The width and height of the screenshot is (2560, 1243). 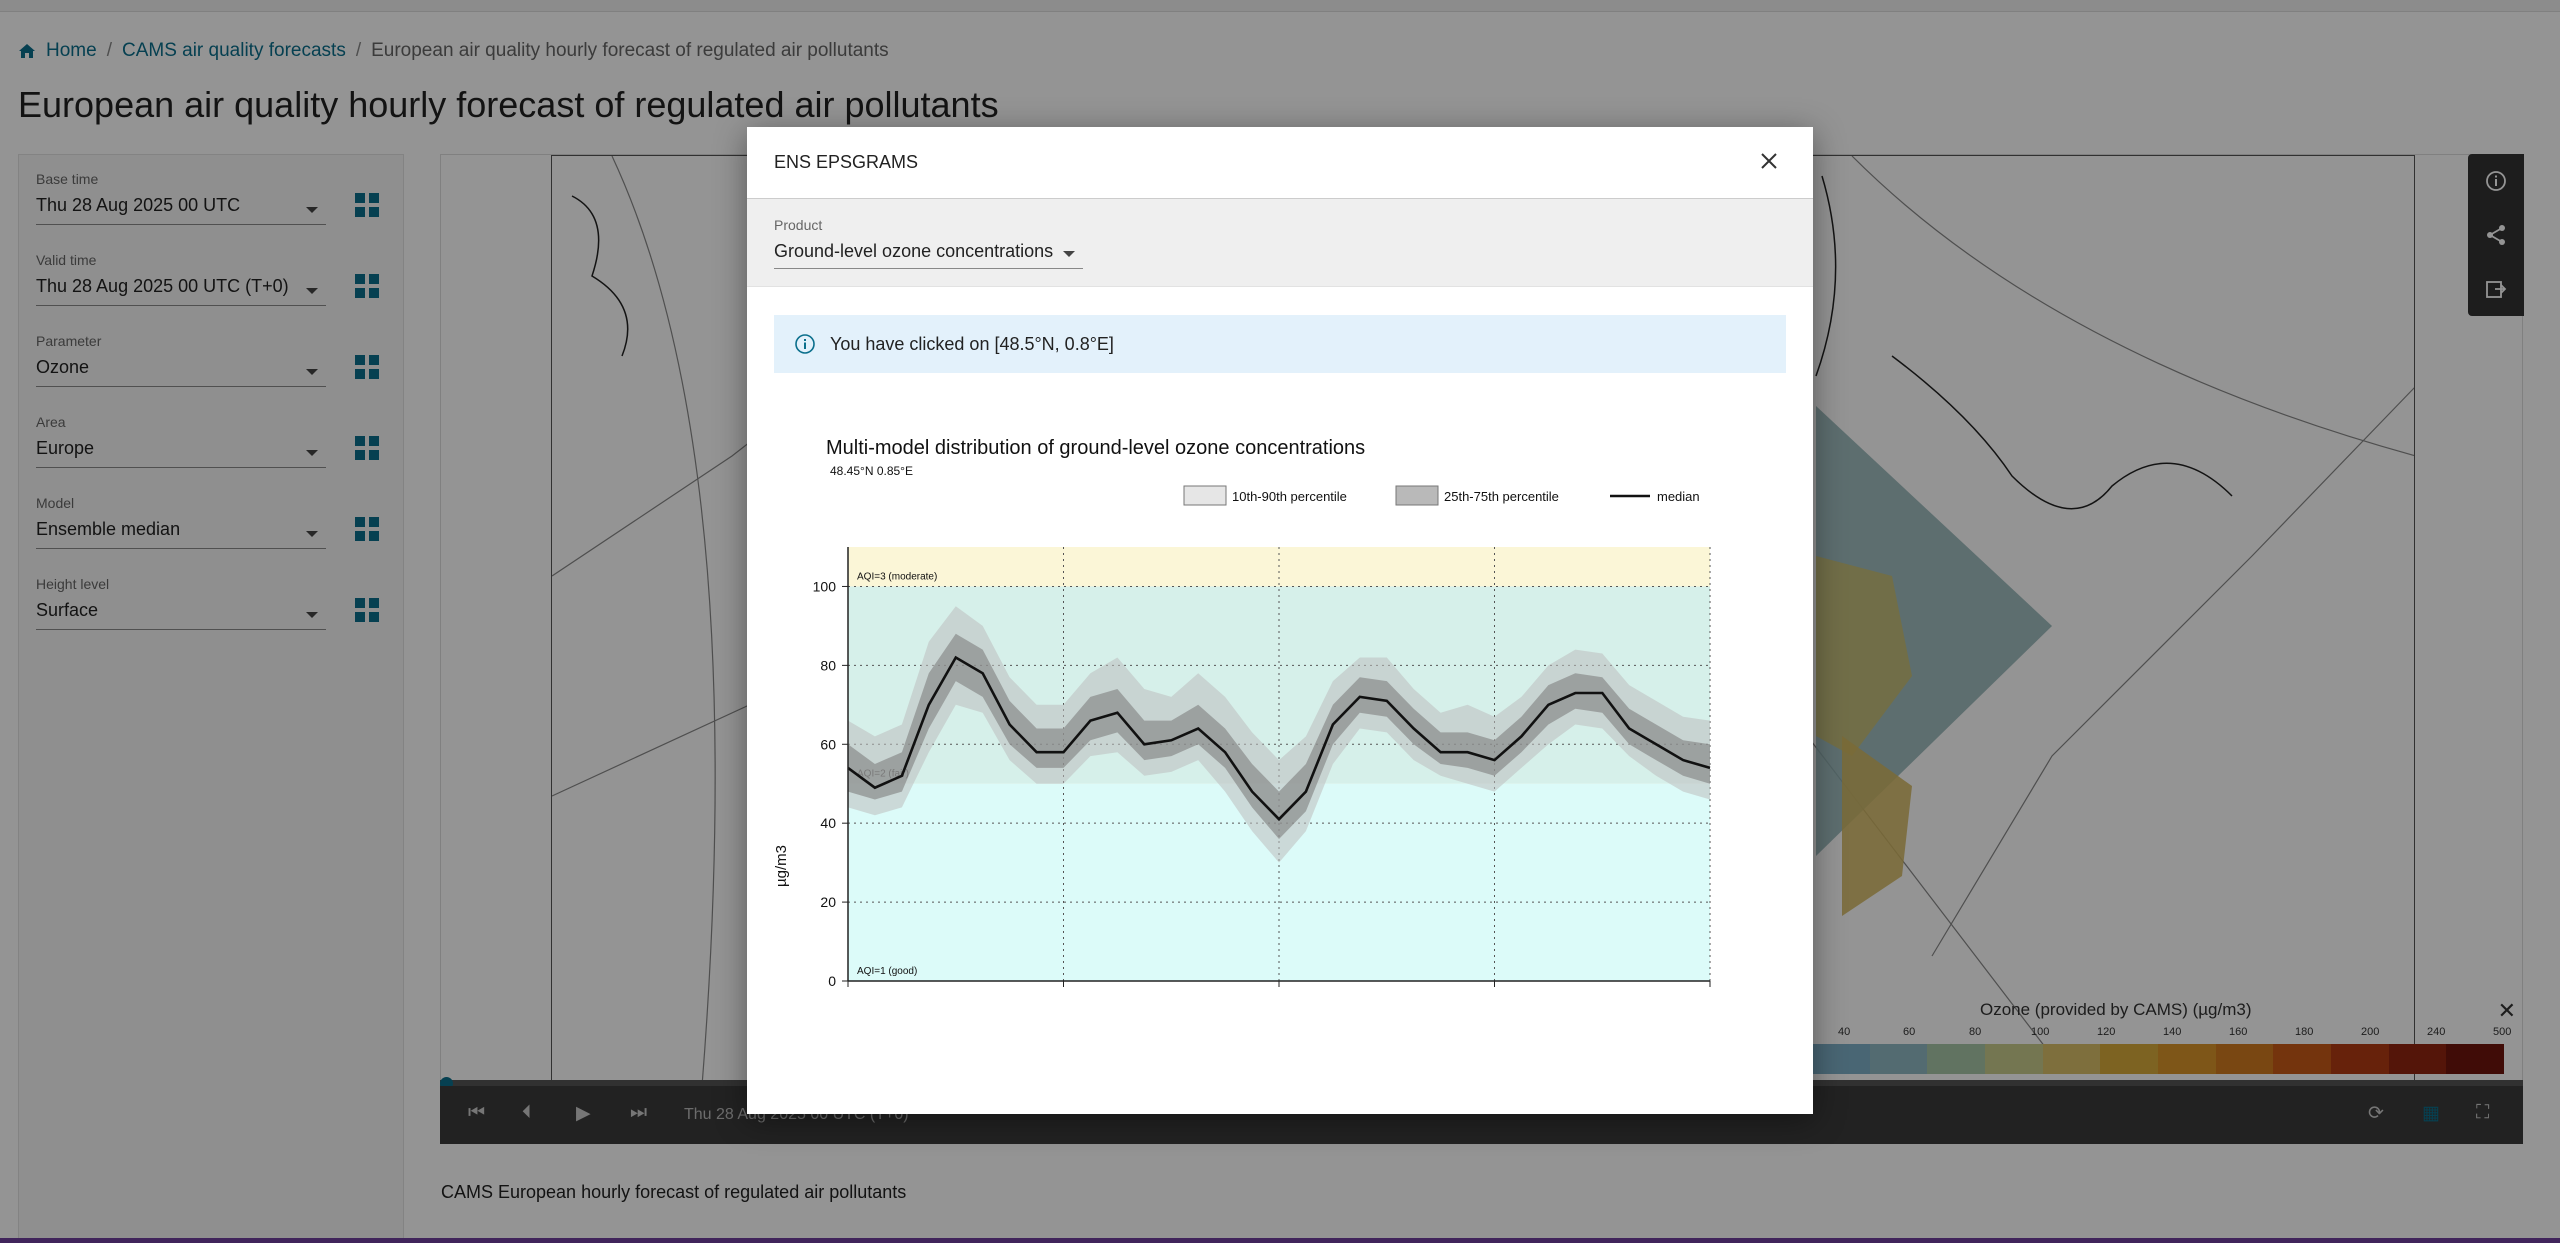 I want to click on y-tick-label: 40, so click(x=828, y=823).